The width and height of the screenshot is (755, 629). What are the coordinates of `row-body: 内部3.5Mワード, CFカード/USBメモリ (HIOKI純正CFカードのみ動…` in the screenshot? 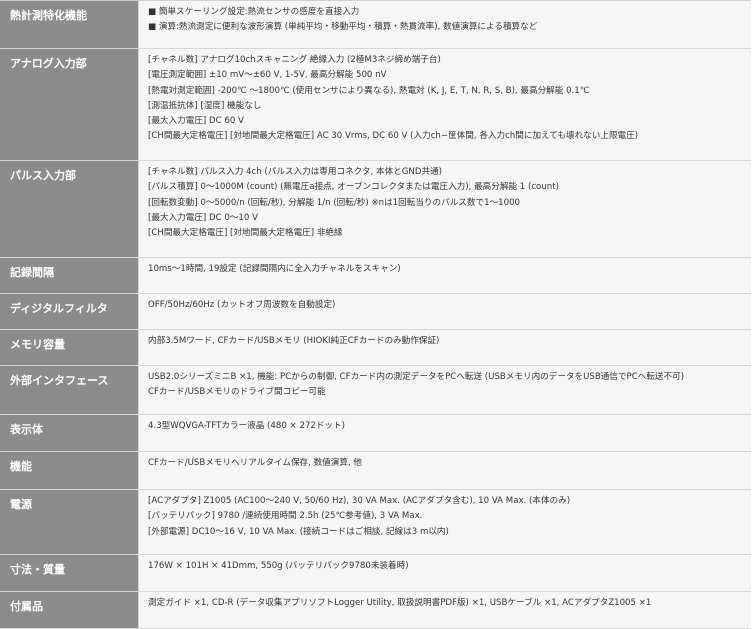 It's located at (445, 347).